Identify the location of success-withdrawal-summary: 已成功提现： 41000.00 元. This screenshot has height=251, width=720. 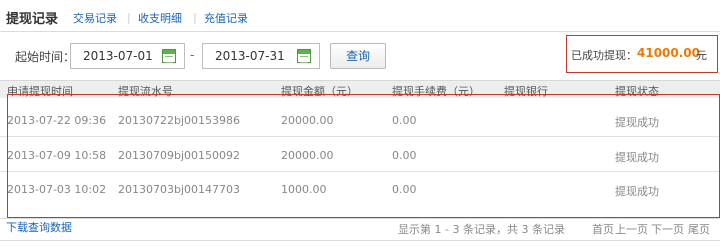
(642, 54).